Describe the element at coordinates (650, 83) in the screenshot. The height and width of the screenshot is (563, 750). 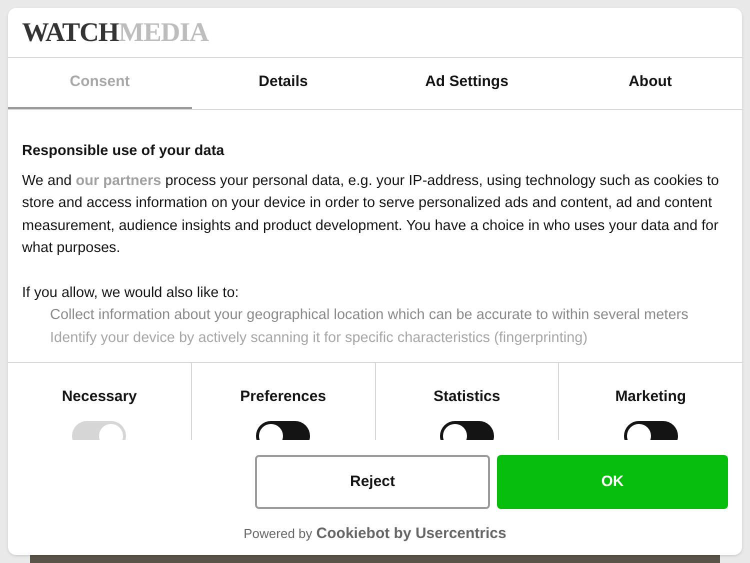
I see `tab: About` at that location.